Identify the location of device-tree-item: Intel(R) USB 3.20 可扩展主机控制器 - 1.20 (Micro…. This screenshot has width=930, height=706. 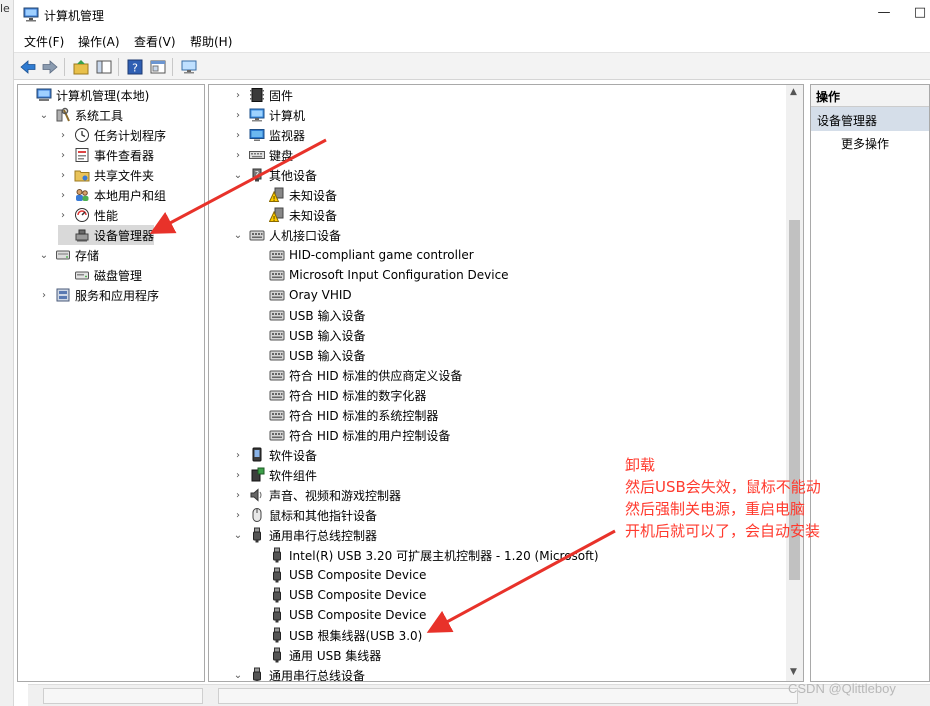
(426, 555).